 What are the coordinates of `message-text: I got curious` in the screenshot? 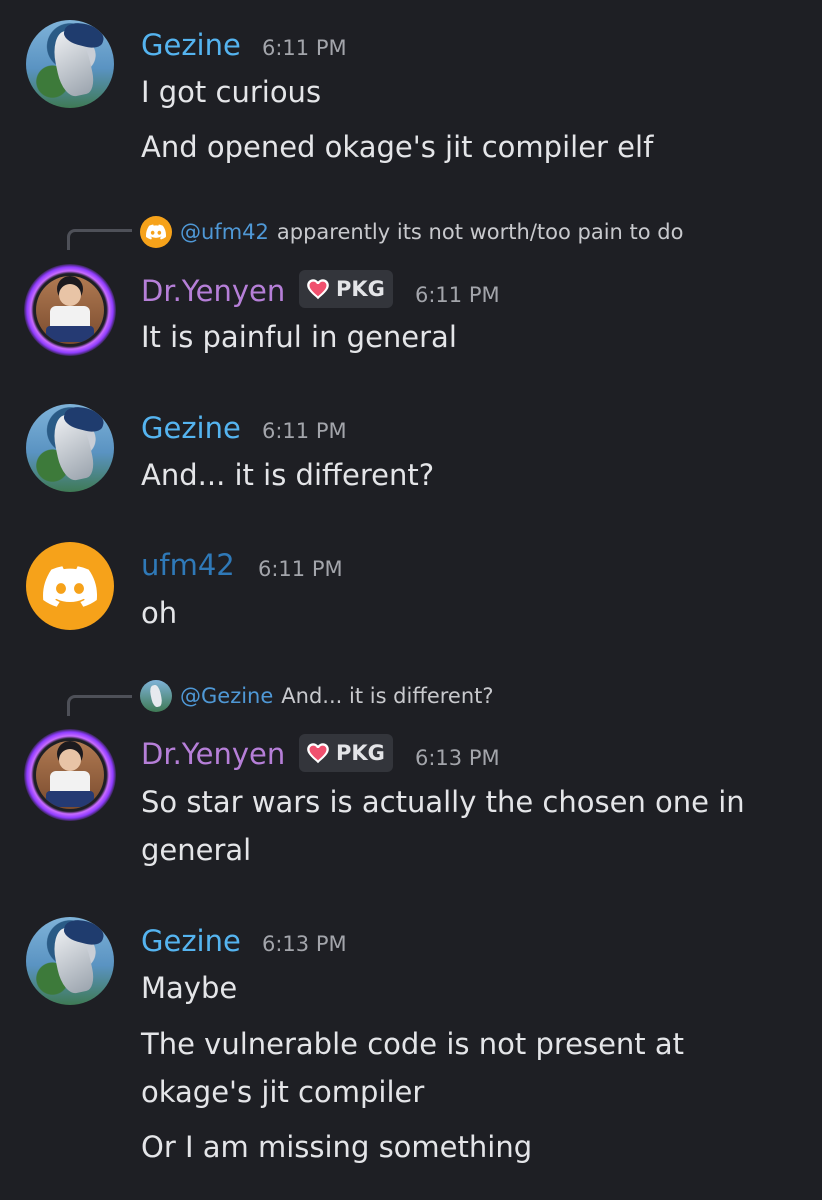 It's located at (231, 92).